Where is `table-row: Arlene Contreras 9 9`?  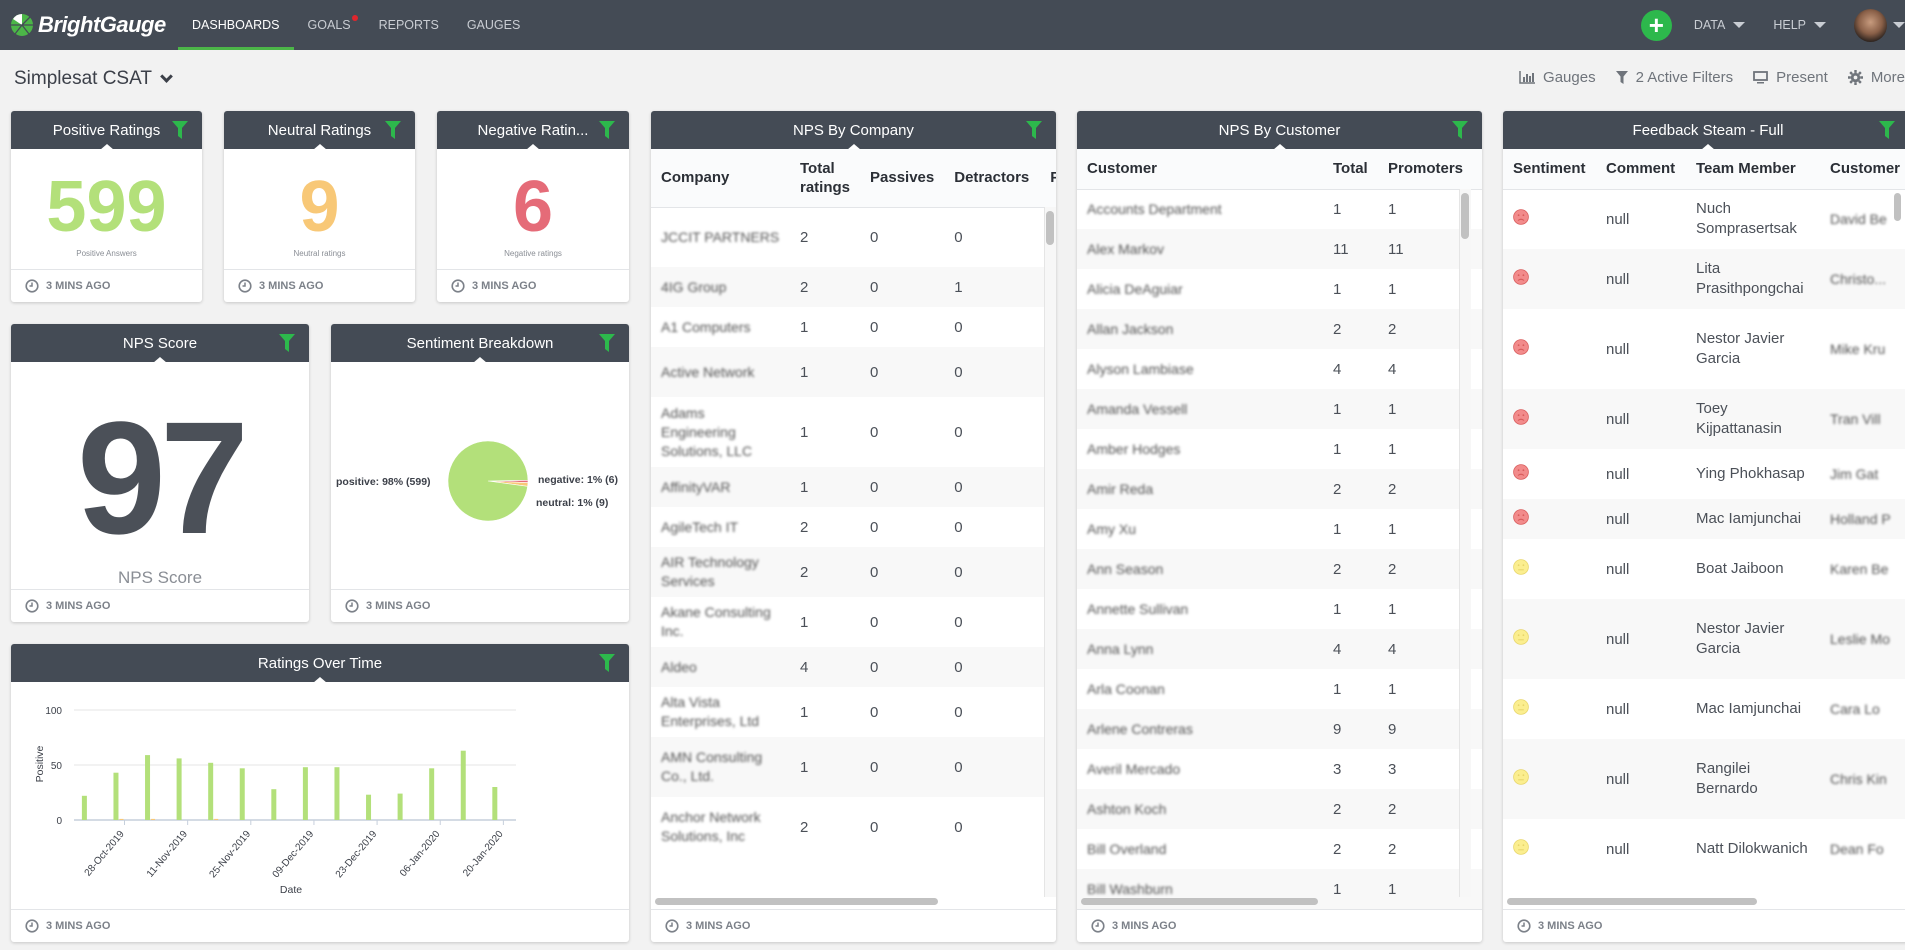 table-row: Arlene Contreras 9 9 is located at coordinates (1279, 729).